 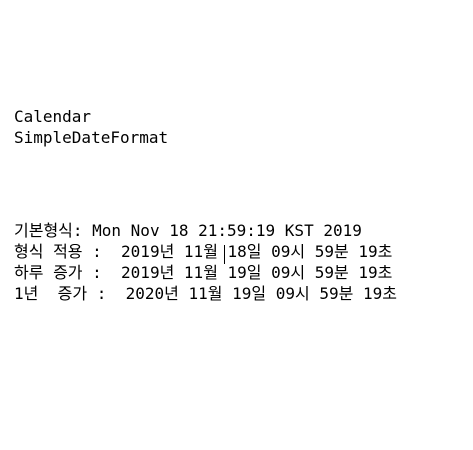 I want to click on calendar-label: Calendar, so click(x=53, y=116).